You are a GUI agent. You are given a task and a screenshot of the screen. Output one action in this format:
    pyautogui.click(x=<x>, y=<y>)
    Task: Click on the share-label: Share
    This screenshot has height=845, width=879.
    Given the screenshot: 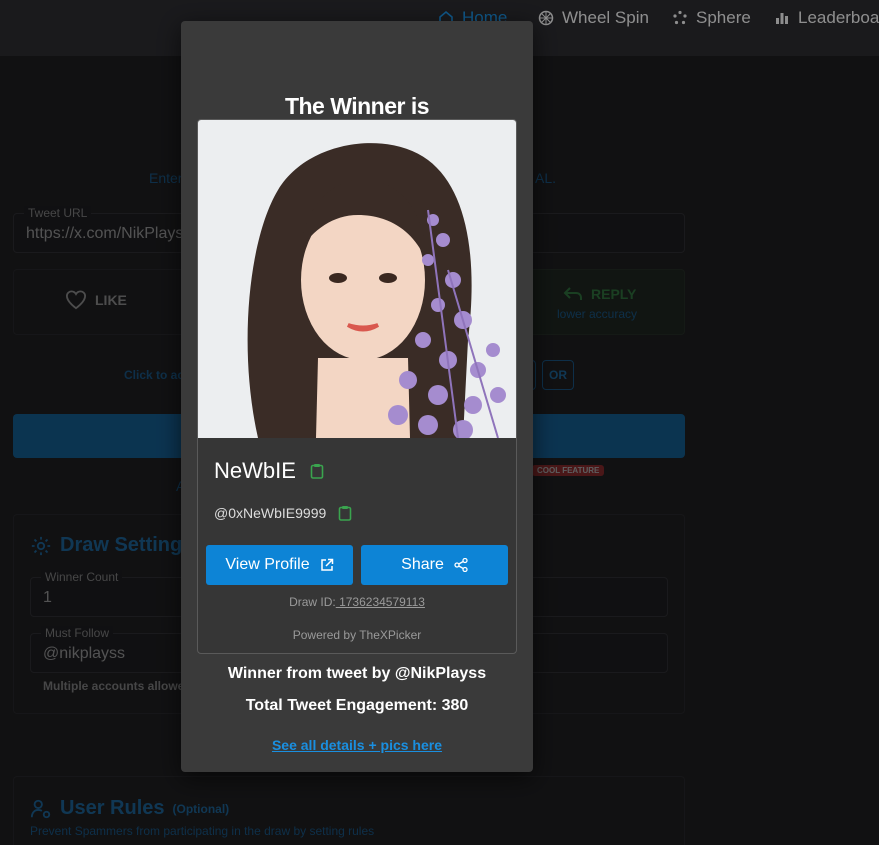 What is the action you would take?
    pyautogui.click(x=422, y=564)
    